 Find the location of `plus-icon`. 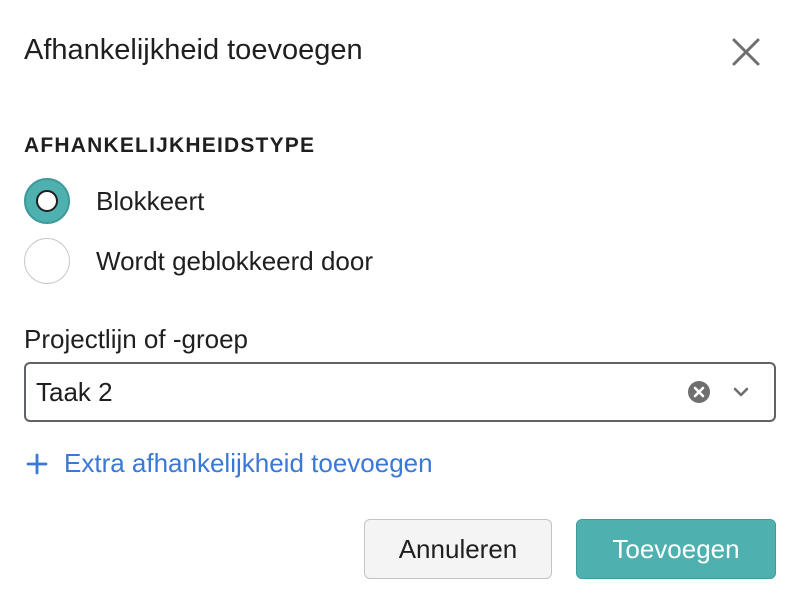

plus-icon is located at coordinates (37, 464).